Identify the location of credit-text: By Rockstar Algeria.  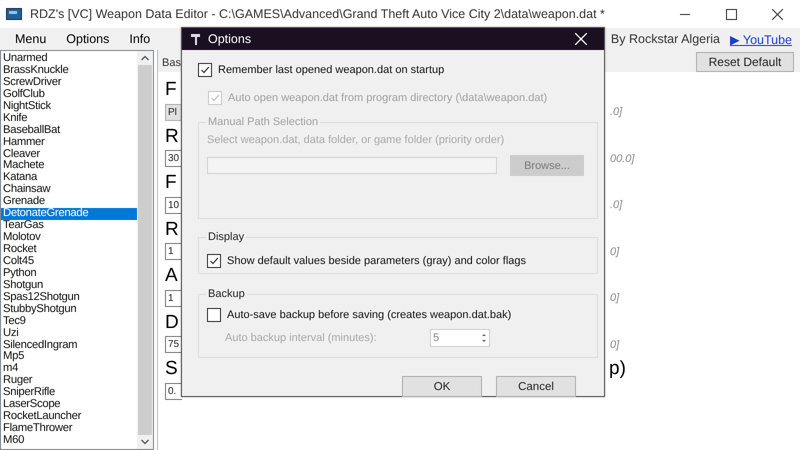
(665, 39).